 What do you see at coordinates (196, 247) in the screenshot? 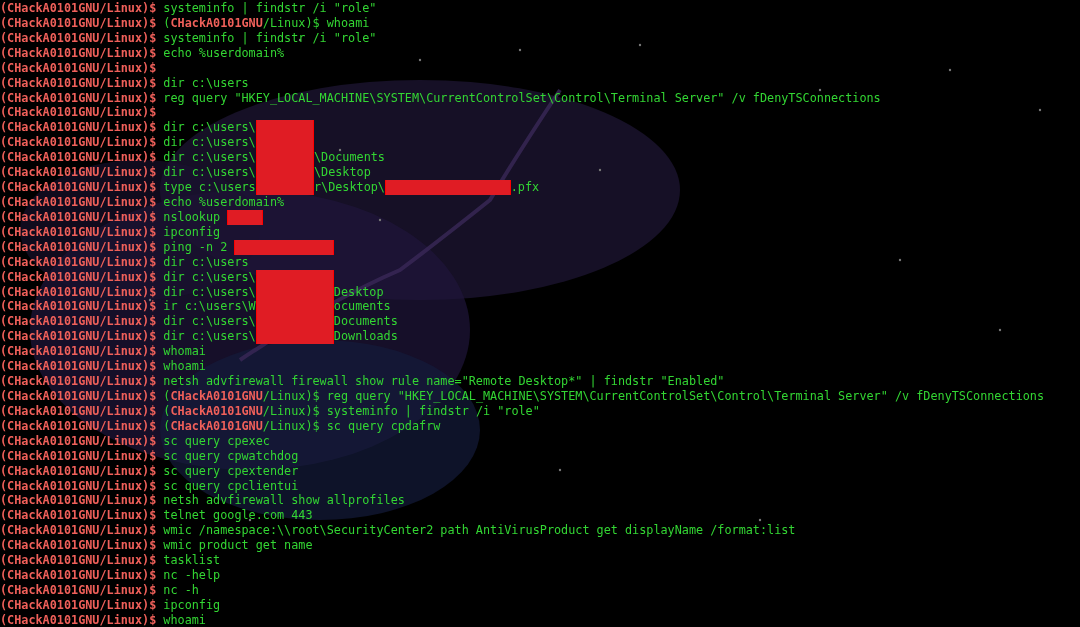
I see `command-text: ping -n 2` at bounding box center [196, 247].